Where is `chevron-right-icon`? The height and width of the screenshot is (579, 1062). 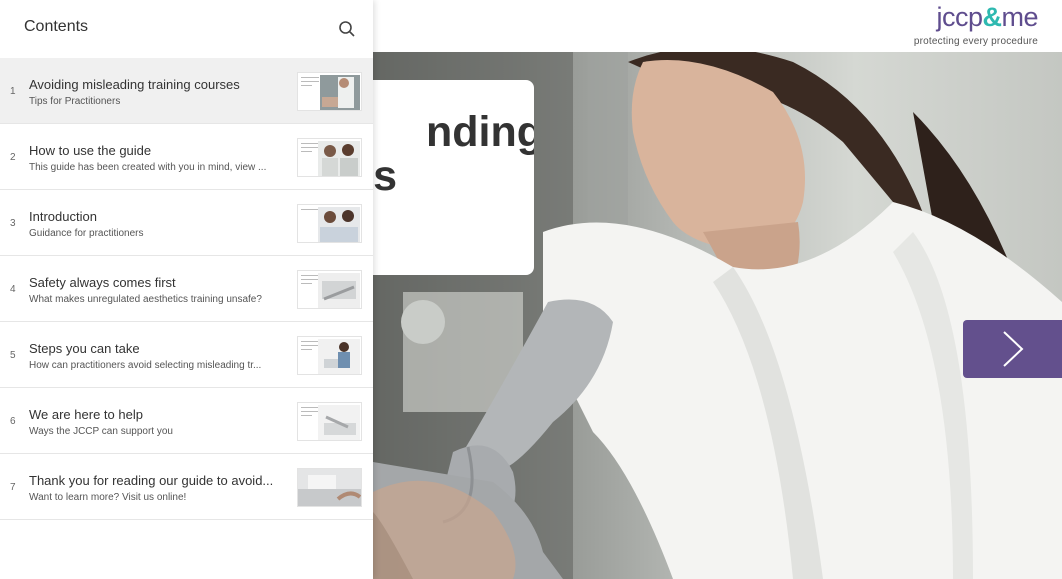 chevron-right-icon is located at coordinates (1012, 349).